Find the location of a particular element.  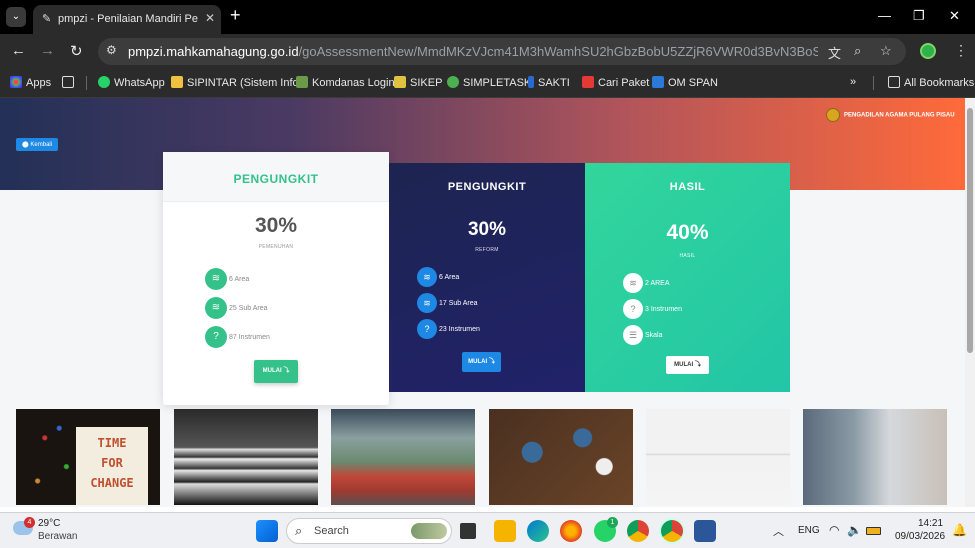

back-arrow-icon: ← is located at coordinates (18, 50).